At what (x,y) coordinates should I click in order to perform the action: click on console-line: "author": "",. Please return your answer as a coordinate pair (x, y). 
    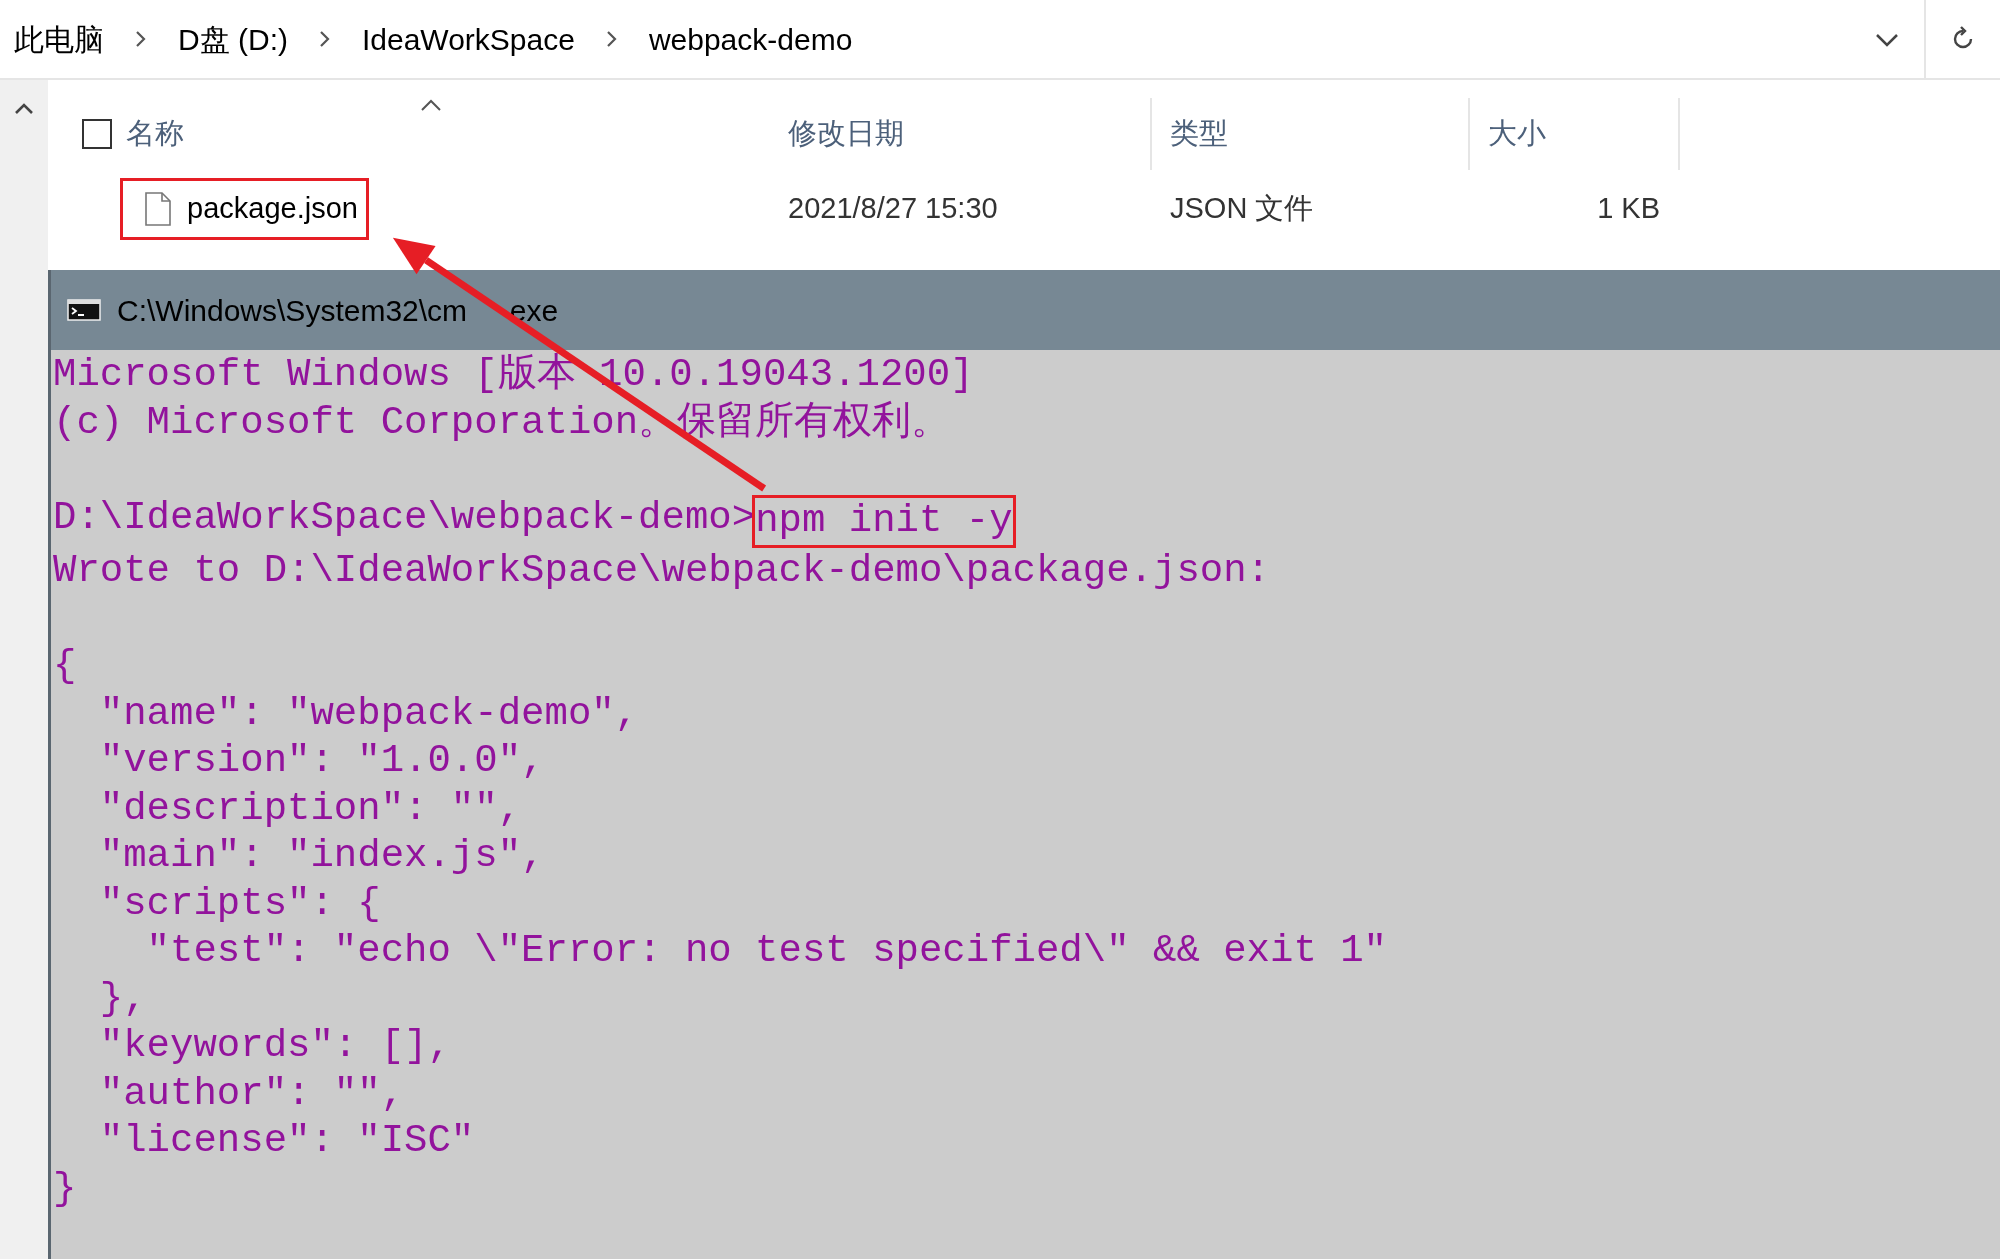
    Looking at the image, I should click on (251, 1094).